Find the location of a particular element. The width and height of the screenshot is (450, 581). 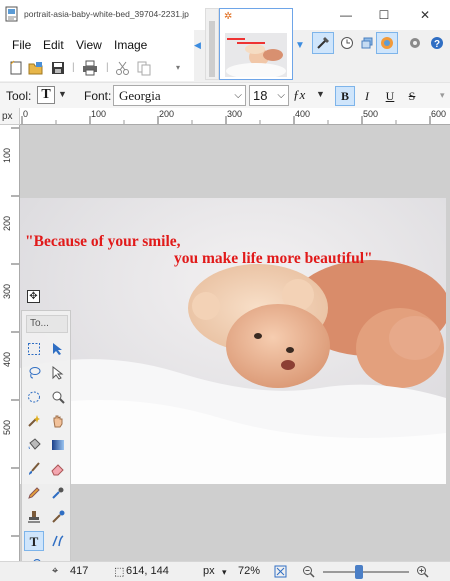

ruler-corner: px is located at coordinates (10, 116).